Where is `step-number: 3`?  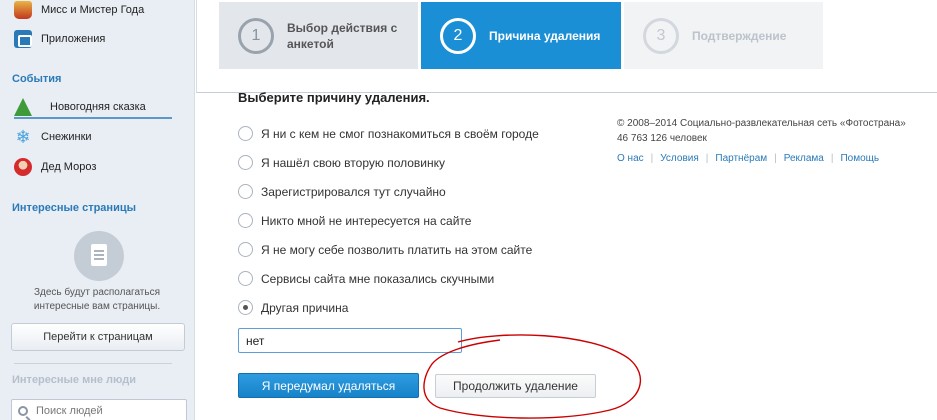
step-number: 3 is located at coordinates (661, 35).